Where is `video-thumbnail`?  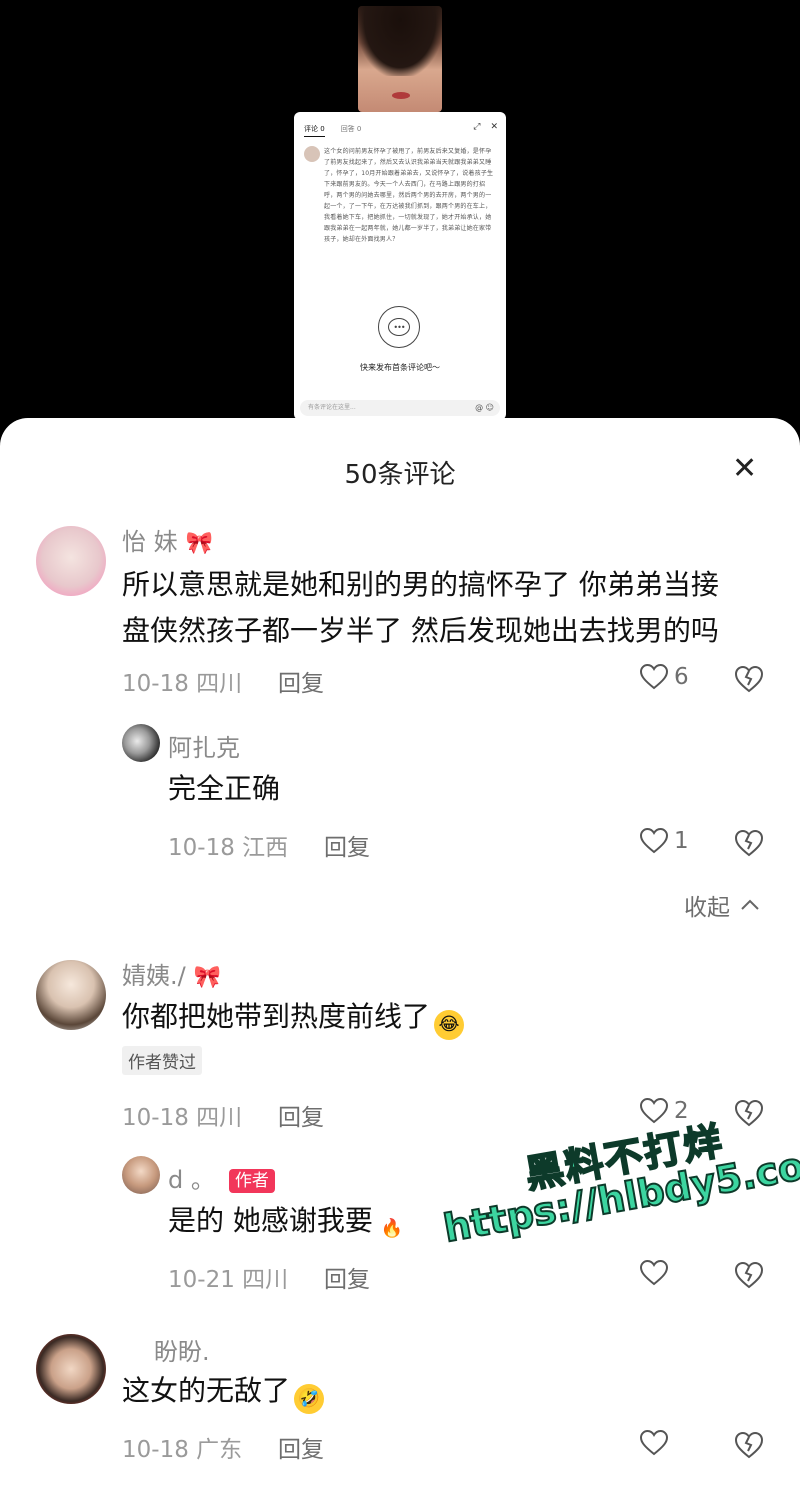 video-thumbnail is located at coordinates (400, 59).